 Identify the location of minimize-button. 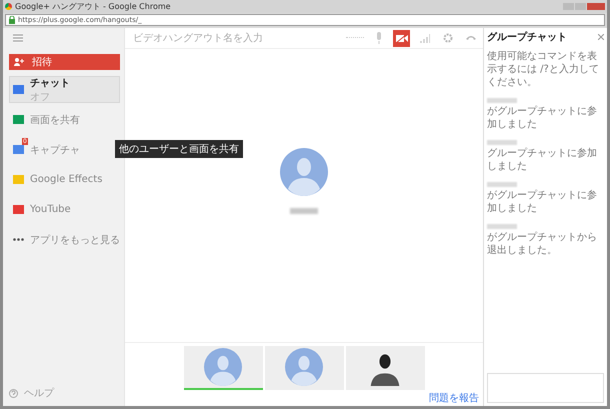
(568, 6).